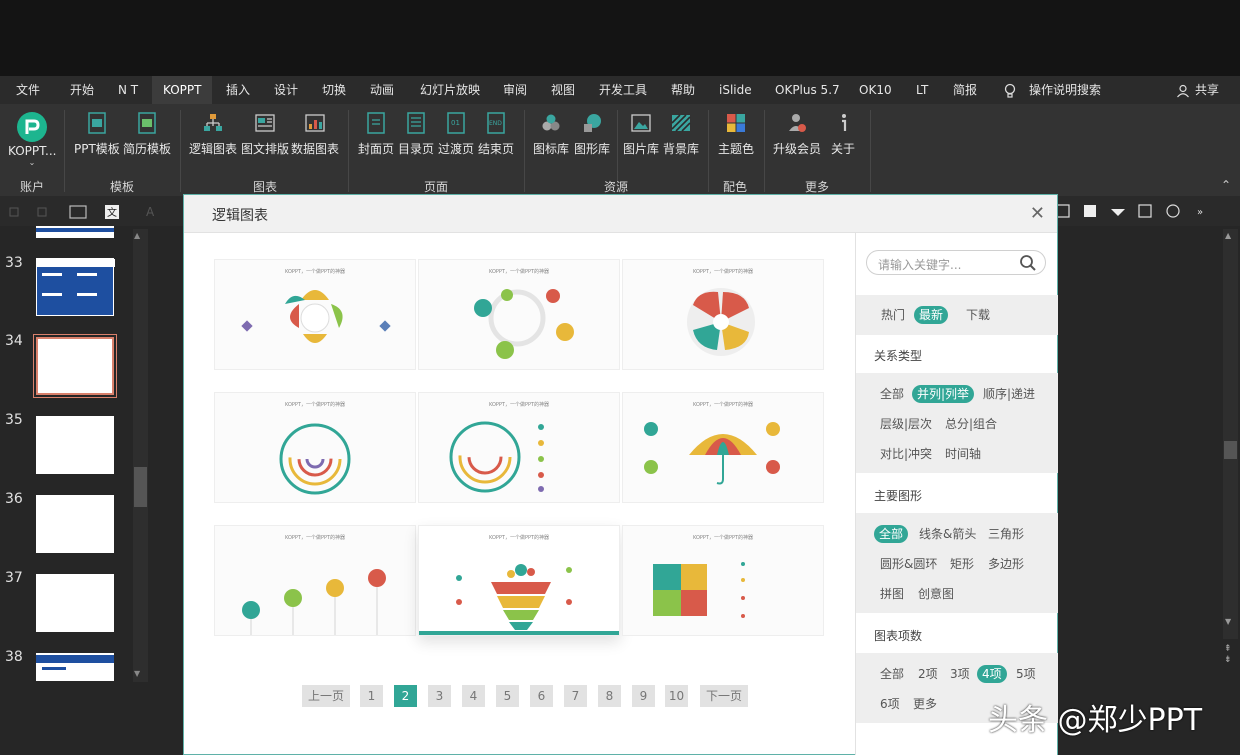 The width and height of the screenshot is (1240, 755). I want to click on menu-brief: 简报, so click(965, 90).